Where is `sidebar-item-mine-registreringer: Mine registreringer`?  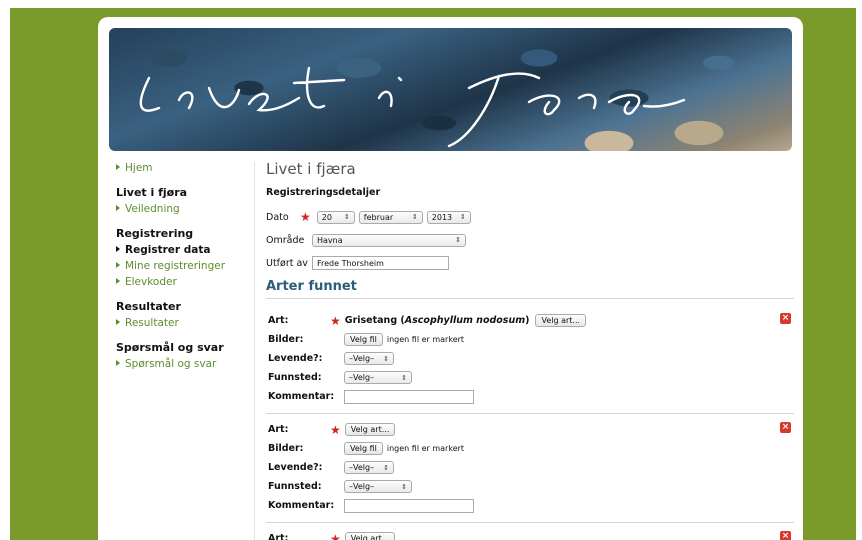 sidebar-item-mine-registreringer: Mine registreringer is located at coordinates (186, 266).